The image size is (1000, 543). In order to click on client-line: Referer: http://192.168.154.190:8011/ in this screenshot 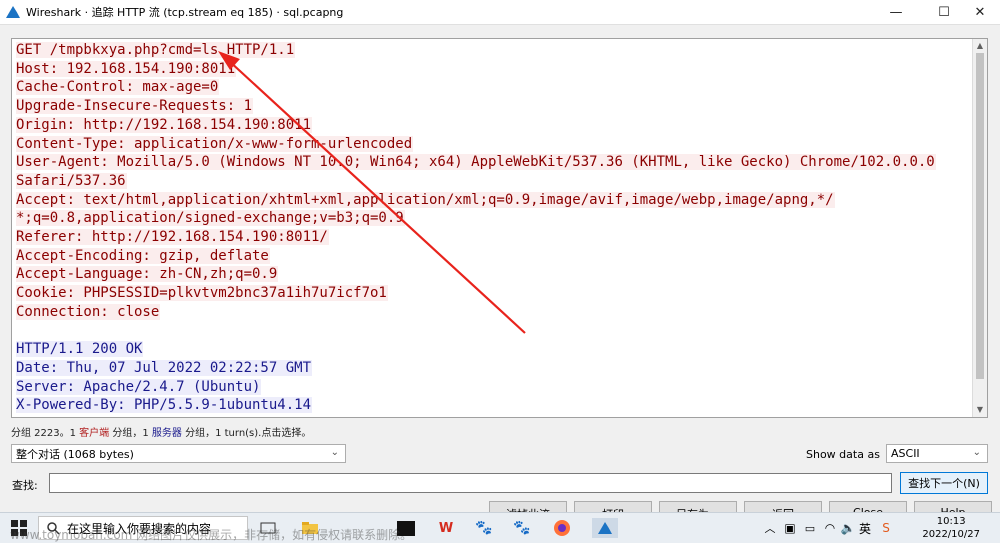, I will do `click(501, 237)`.